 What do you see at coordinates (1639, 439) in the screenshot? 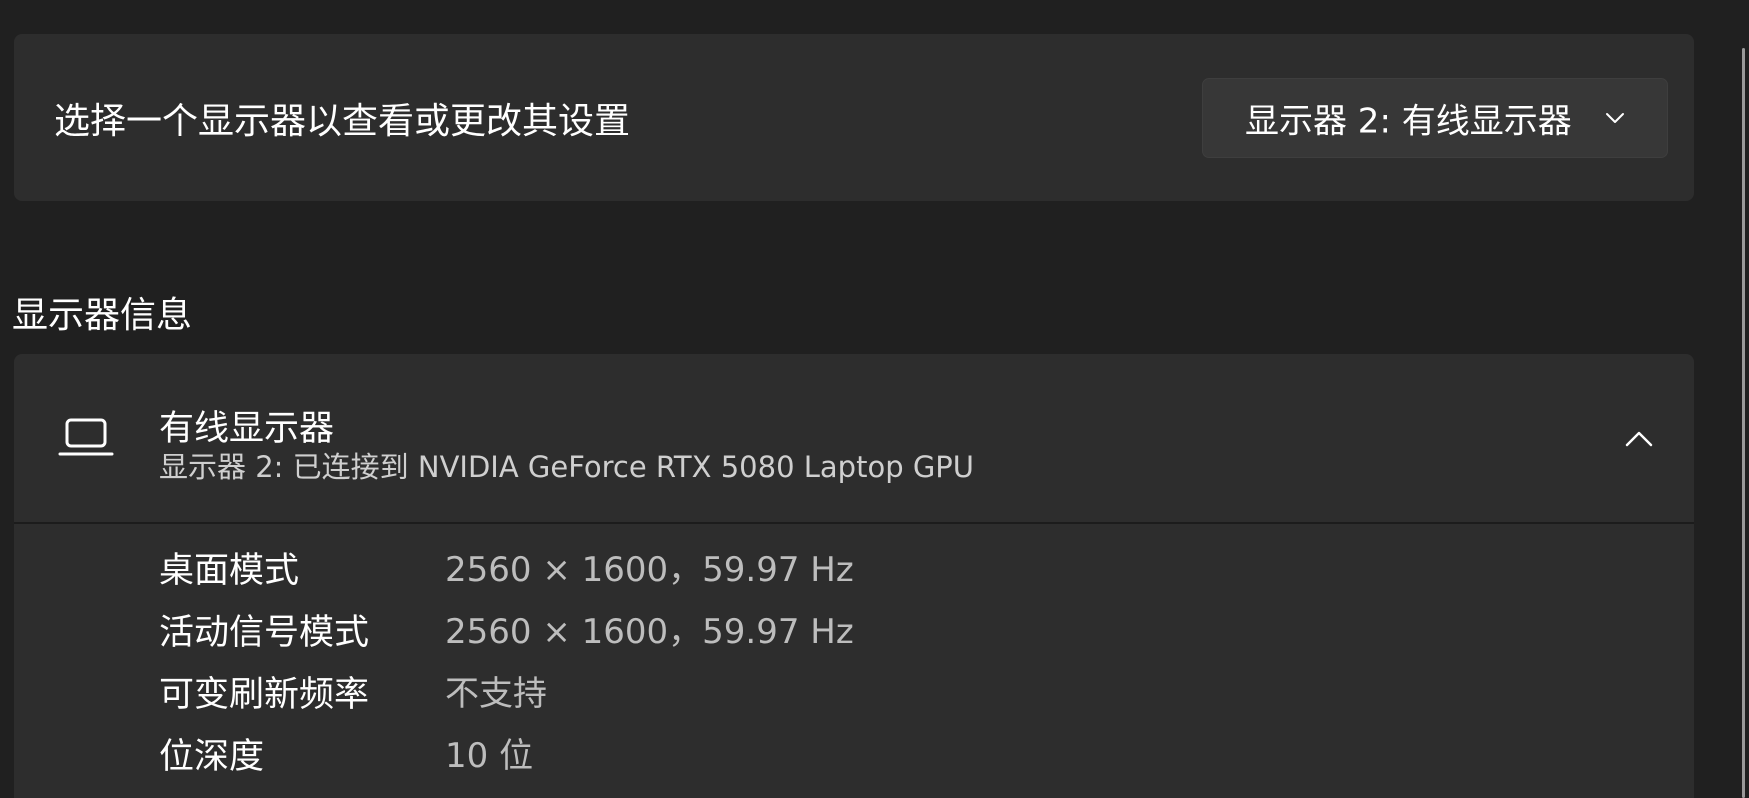
I see `chevron-up-icon` at bounding box center [1639, 439].